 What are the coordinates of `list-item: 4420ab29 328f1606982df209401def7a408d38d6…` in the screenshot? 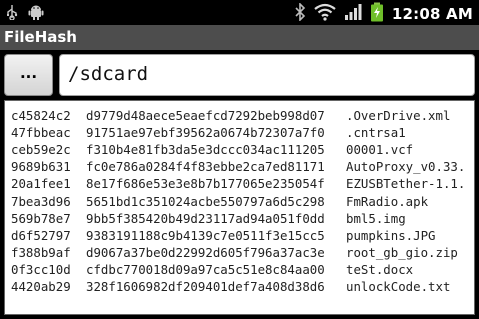 It's located at (241, 287).